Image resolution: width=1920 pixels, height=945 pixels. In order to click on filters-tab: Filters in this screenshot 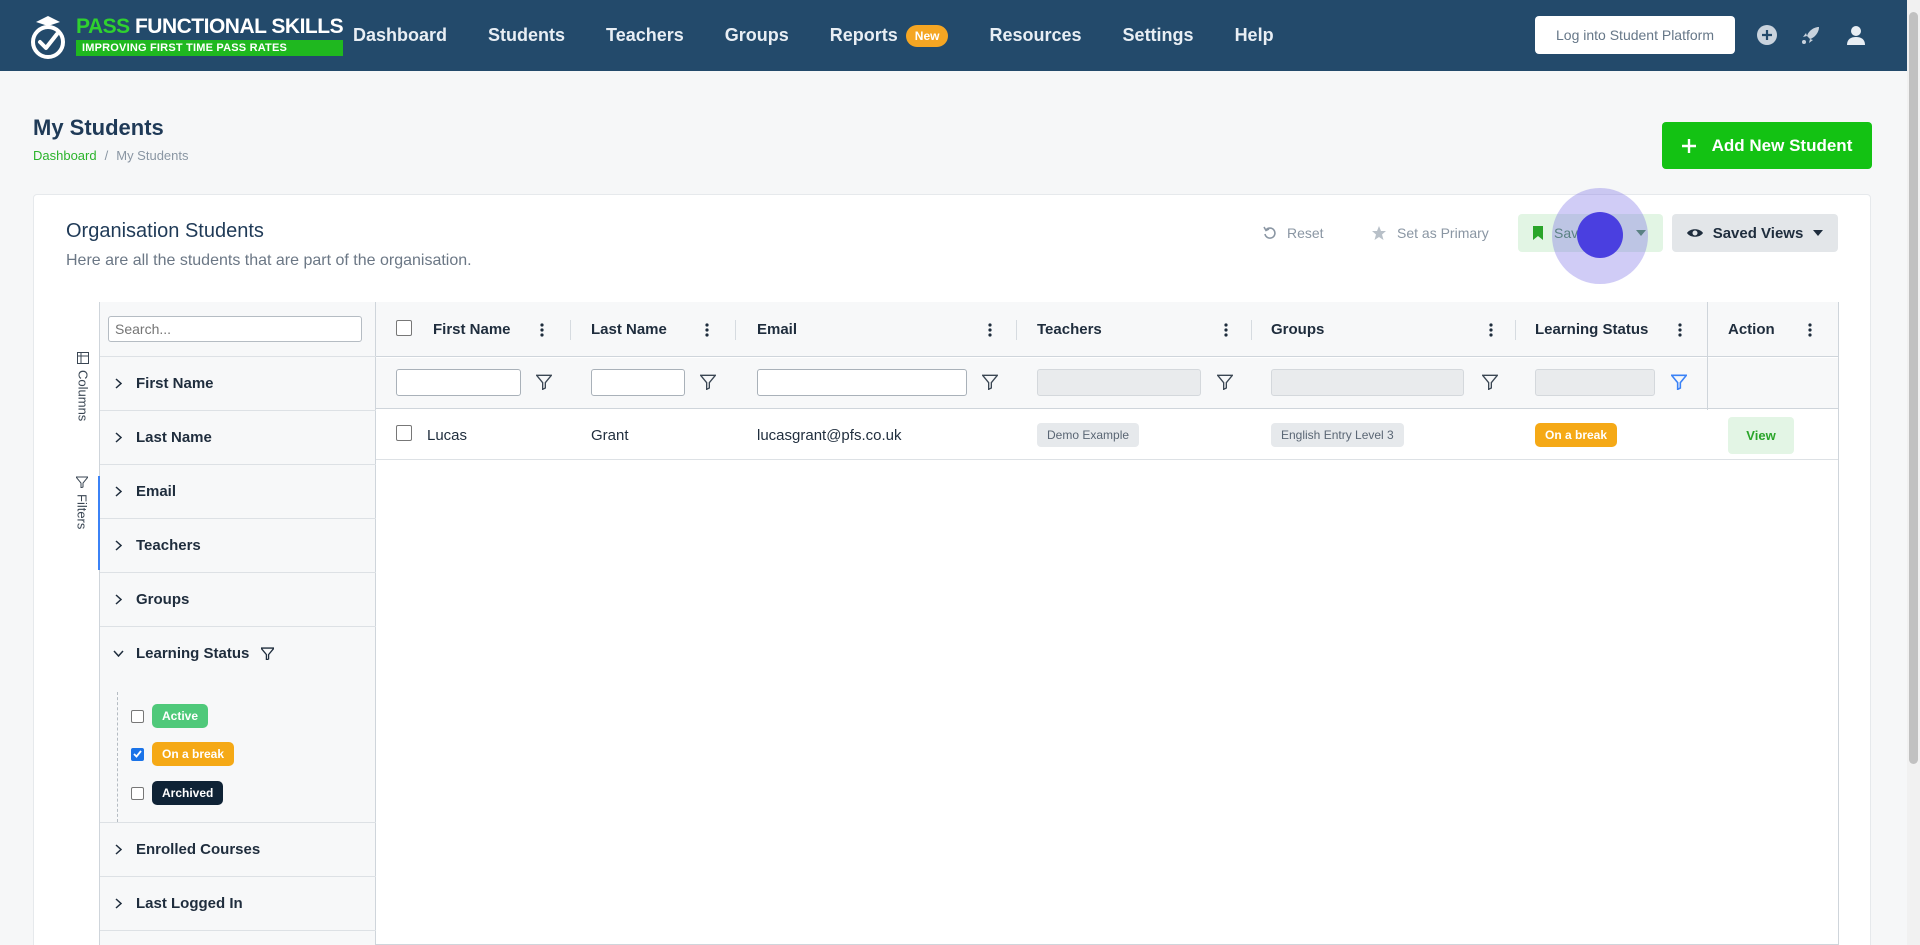, I will do `click(83, 523)`.